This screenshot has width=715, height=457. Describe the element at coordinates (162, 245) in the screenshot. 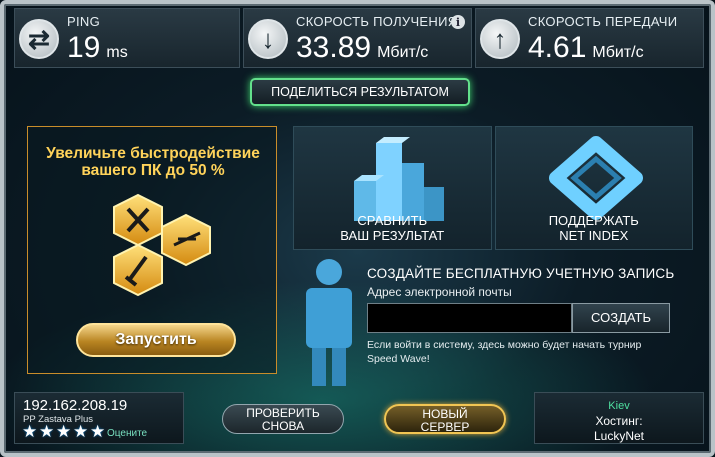

I see `honeycomb-tools-icon` at that location.